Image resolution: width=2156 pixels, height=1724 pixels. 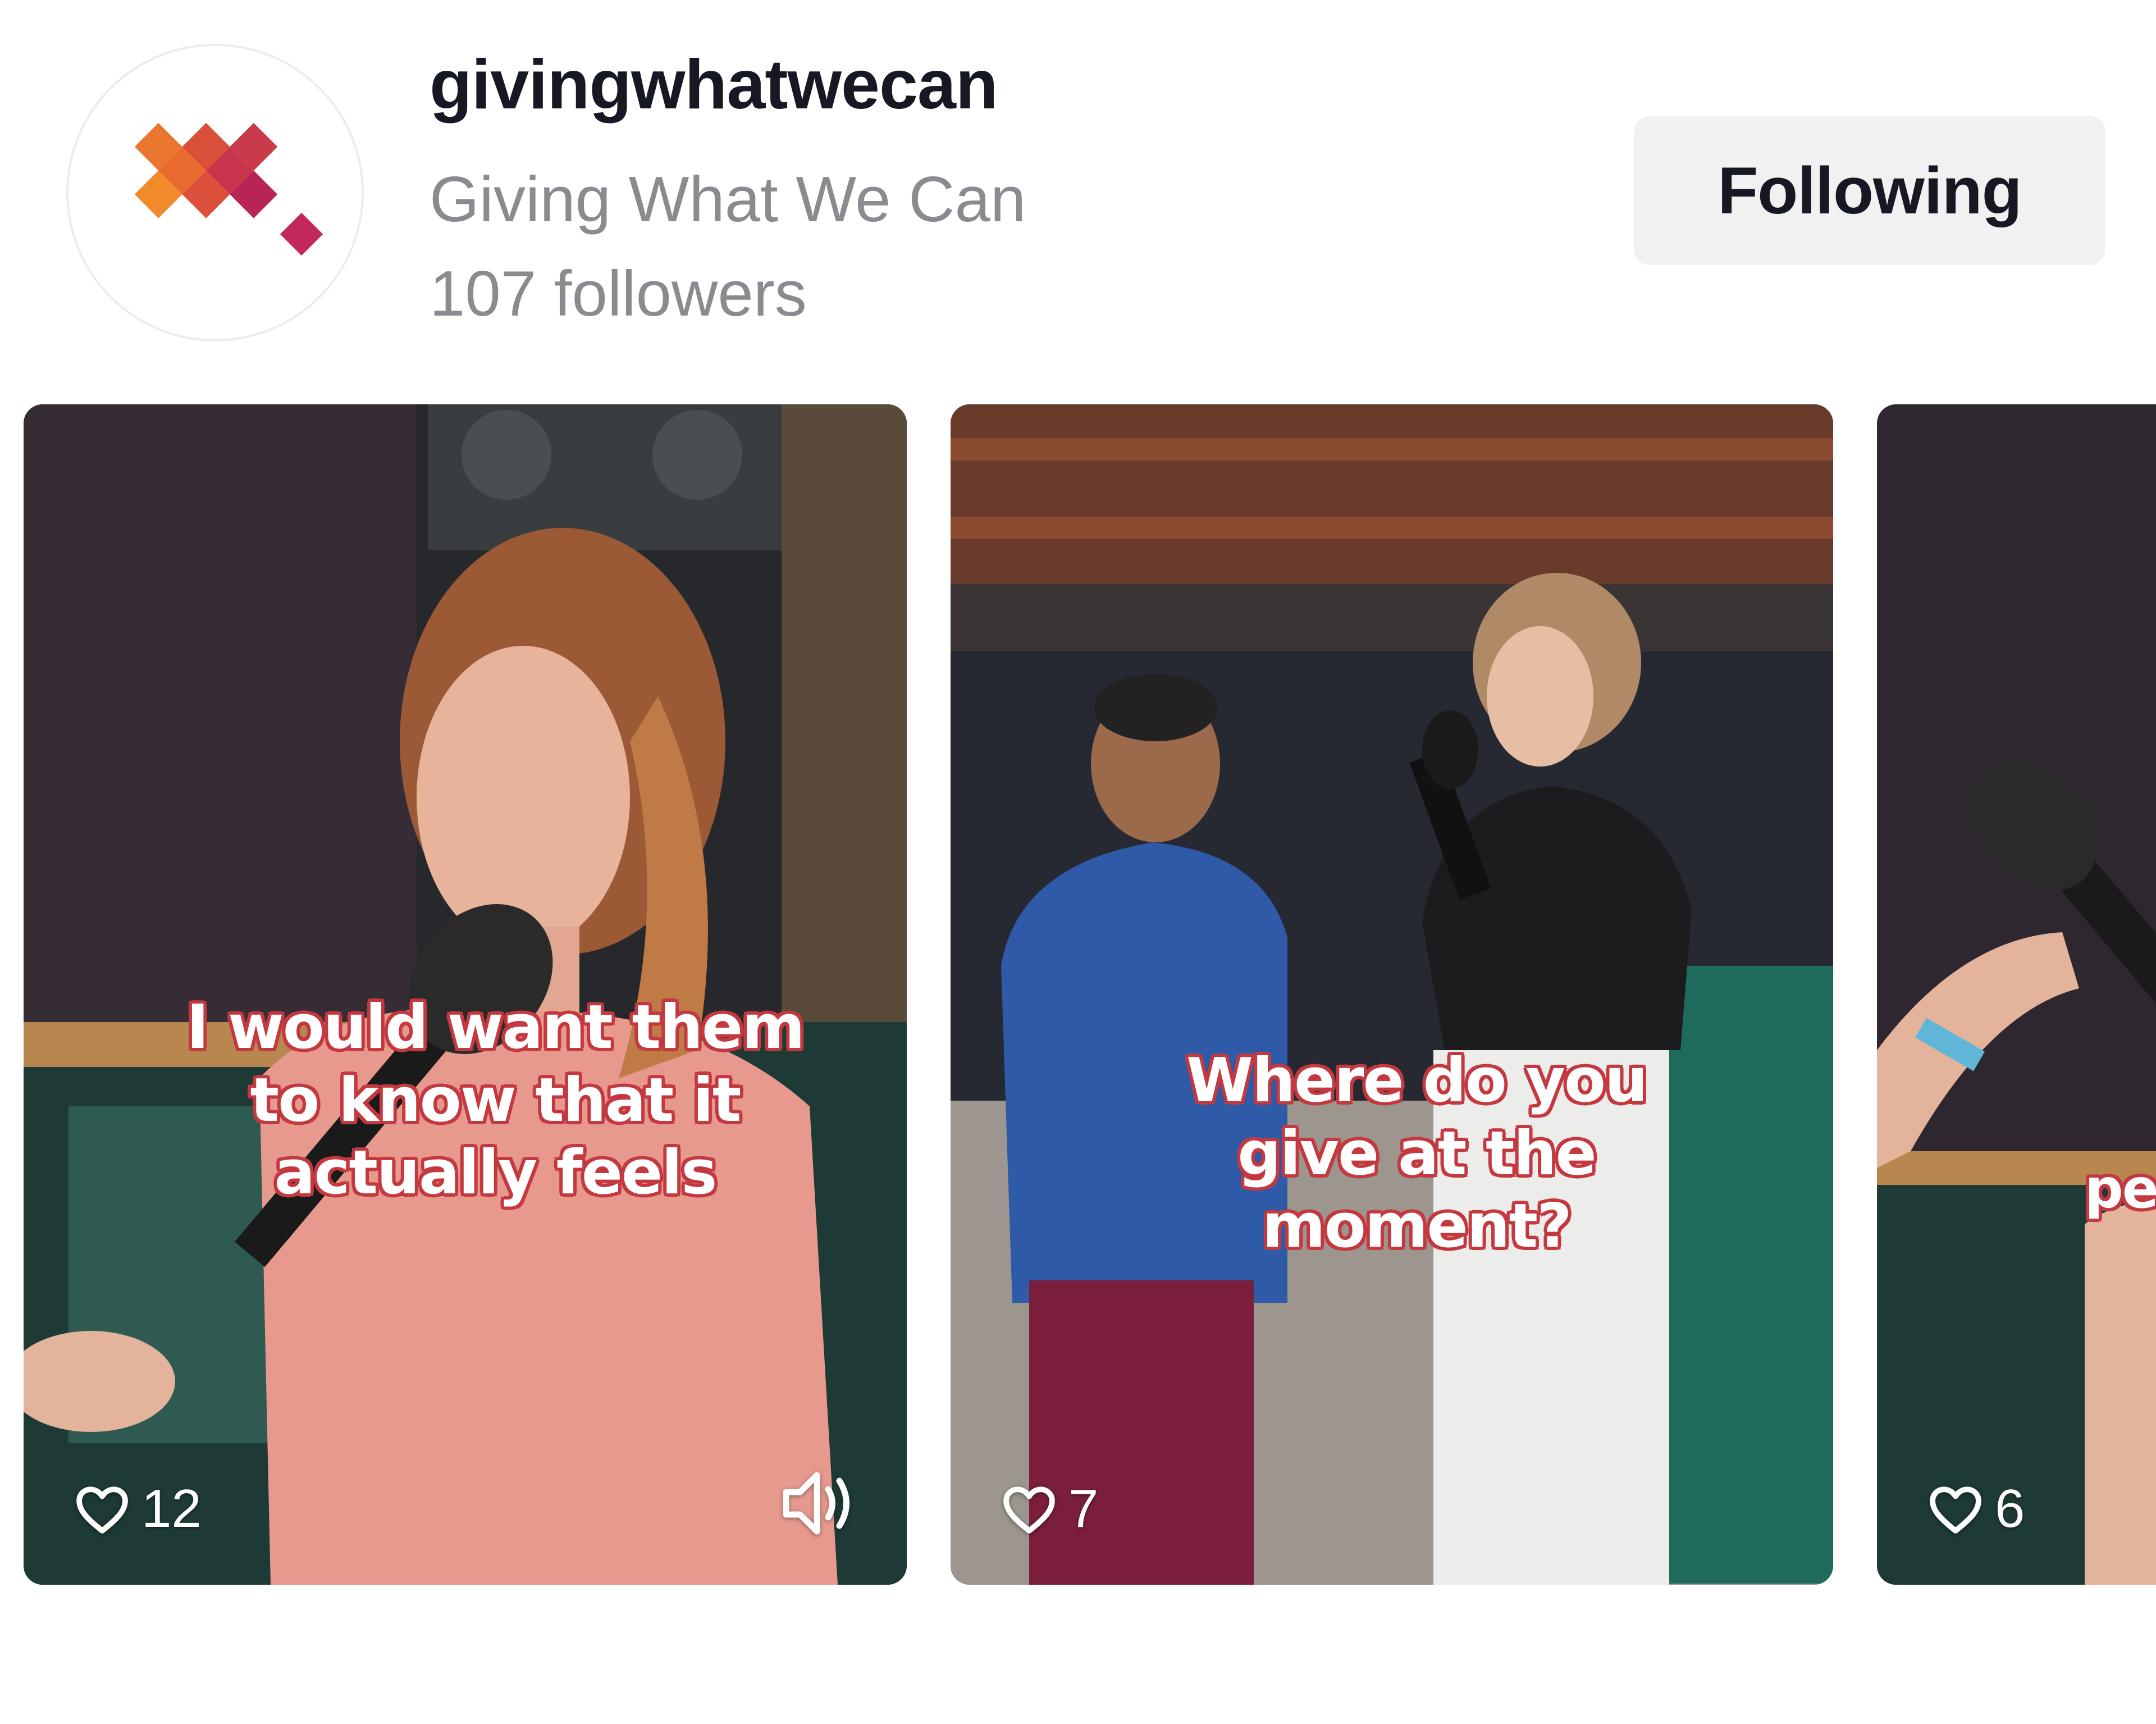 What do you see at coordinates (2010, 1509) in the screenshot?
I see `like-count-value: 6` at bounding box center [2010, 1509].